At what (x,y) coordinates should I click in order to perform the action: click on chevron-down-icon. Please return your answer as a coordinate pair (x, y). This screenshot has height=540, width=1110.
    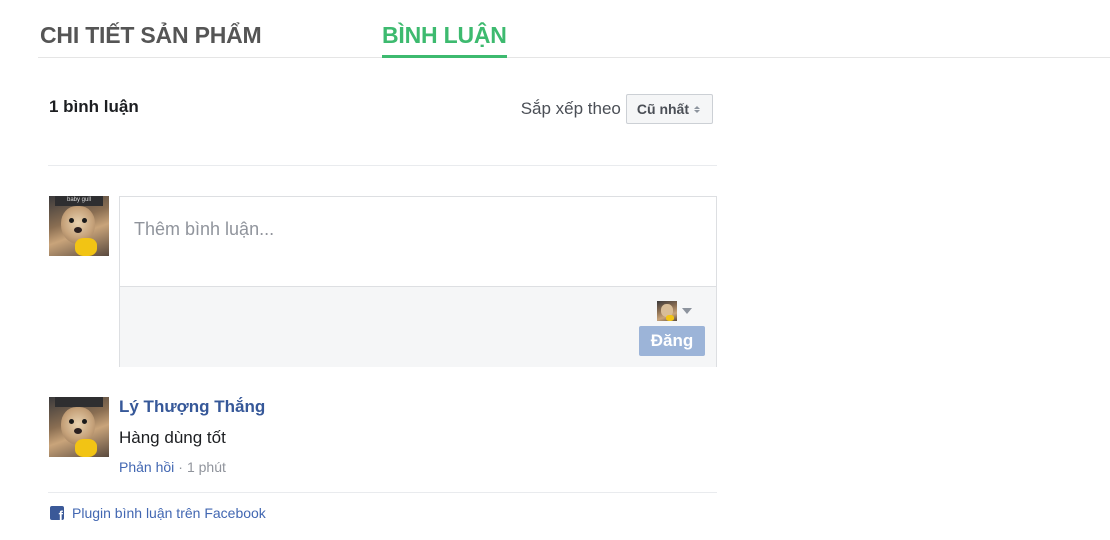
    Looking at the image, I should click on (687, 311).